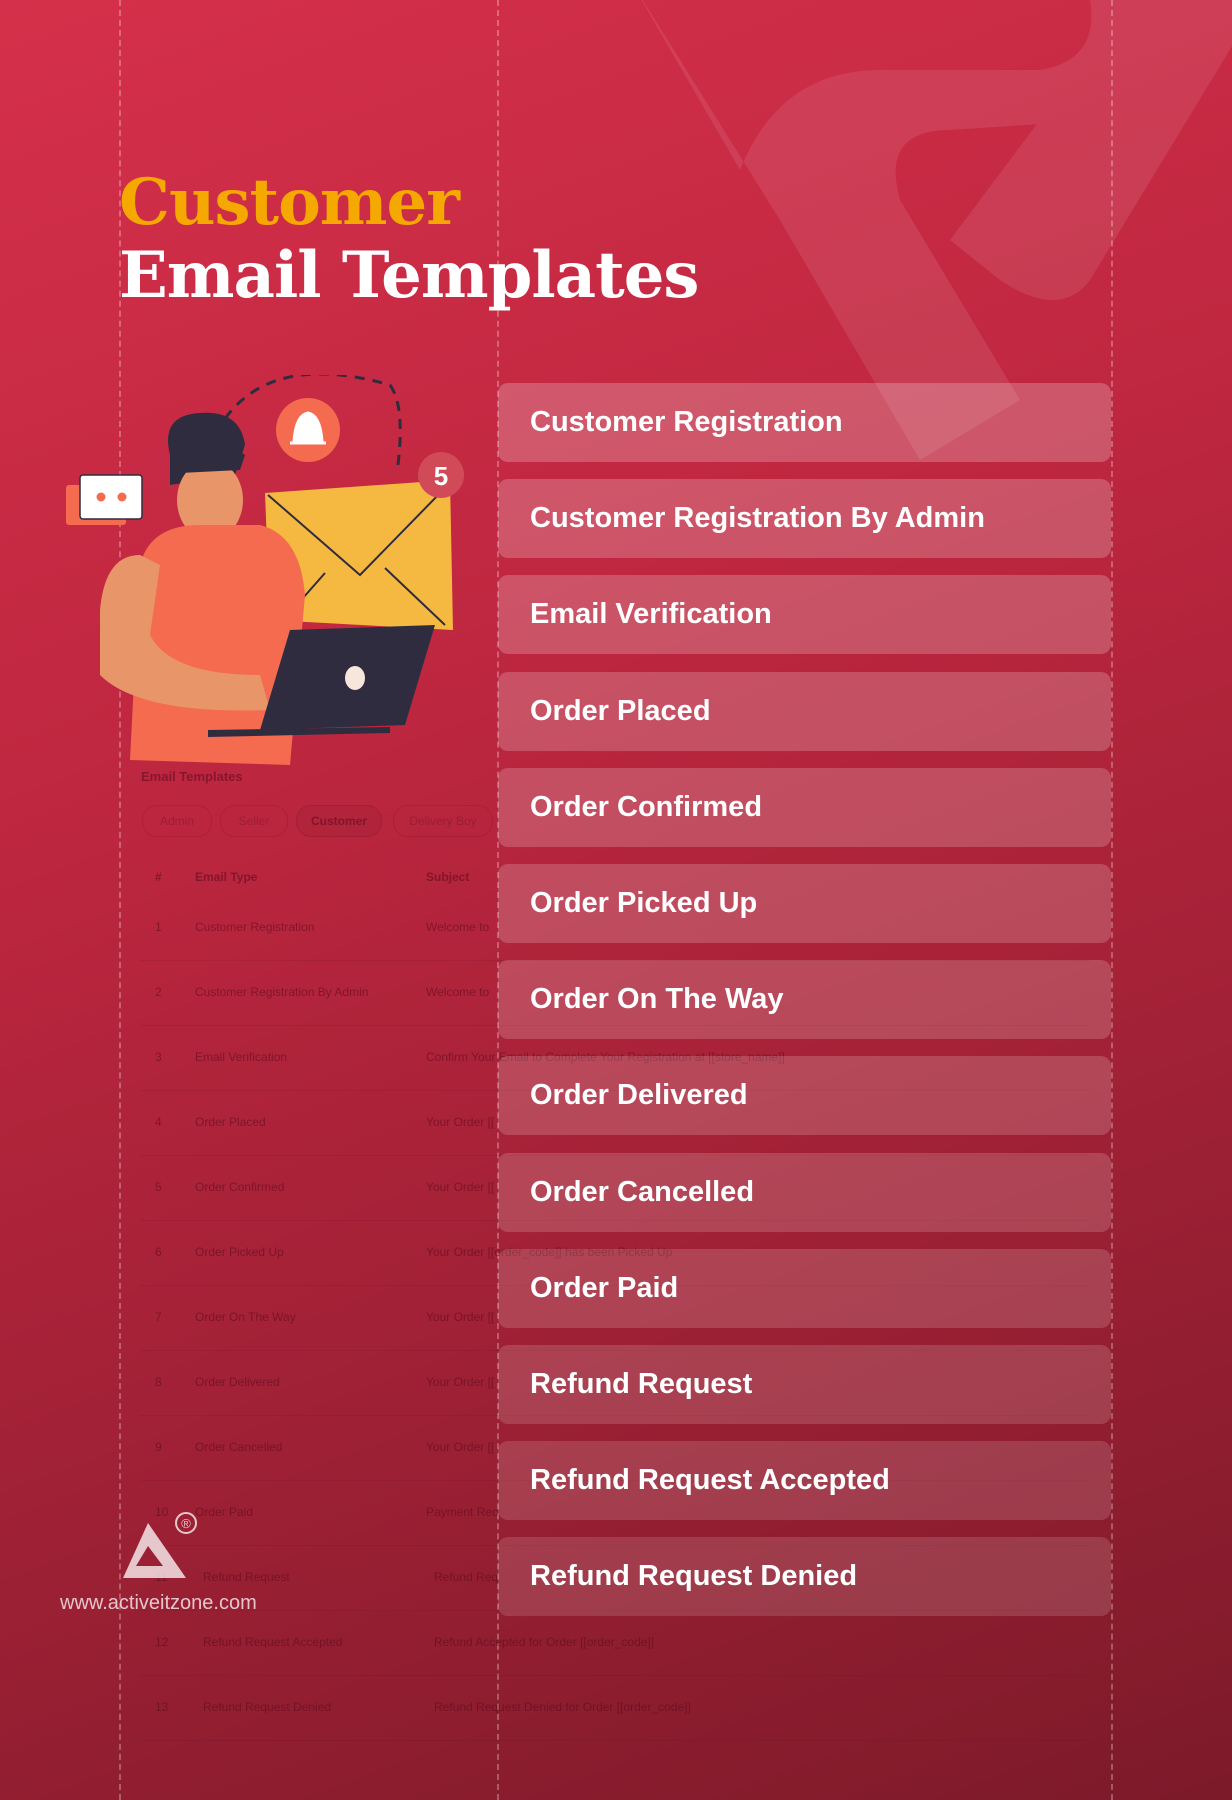  Describe the element at coordinates (158, 1252) in the screenshot. I see `row-number: 6` at that location.